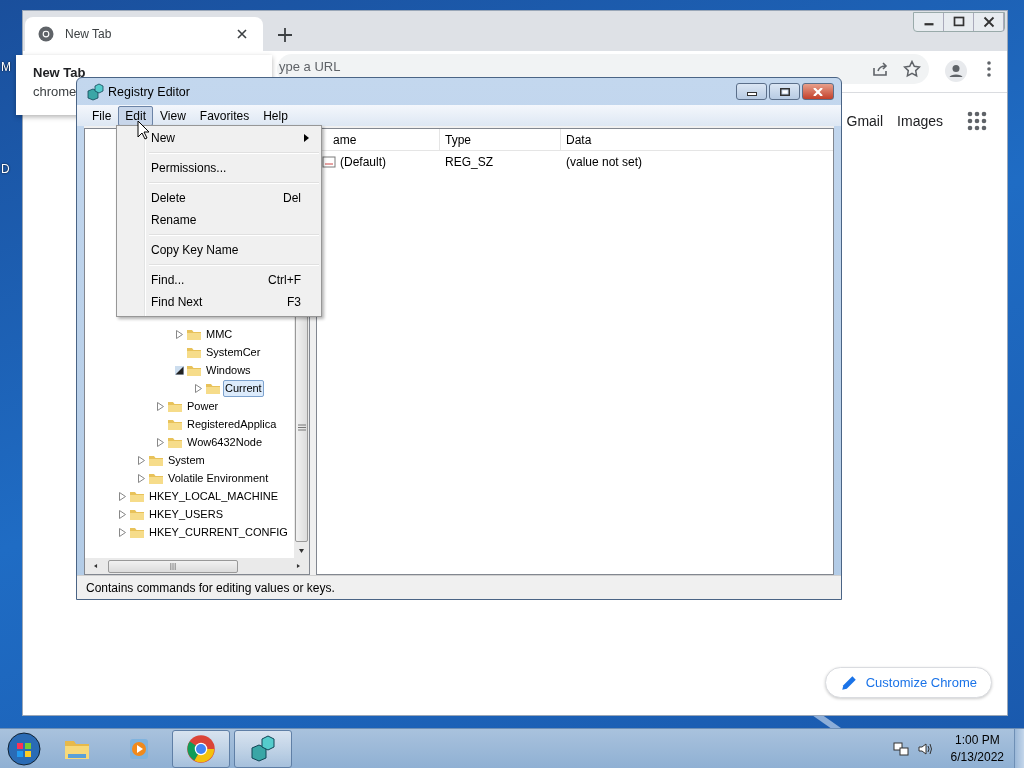 The width and height of the screenshot is (1024, 768). I want to click on address-field: ype a URL, so click(567, 66).